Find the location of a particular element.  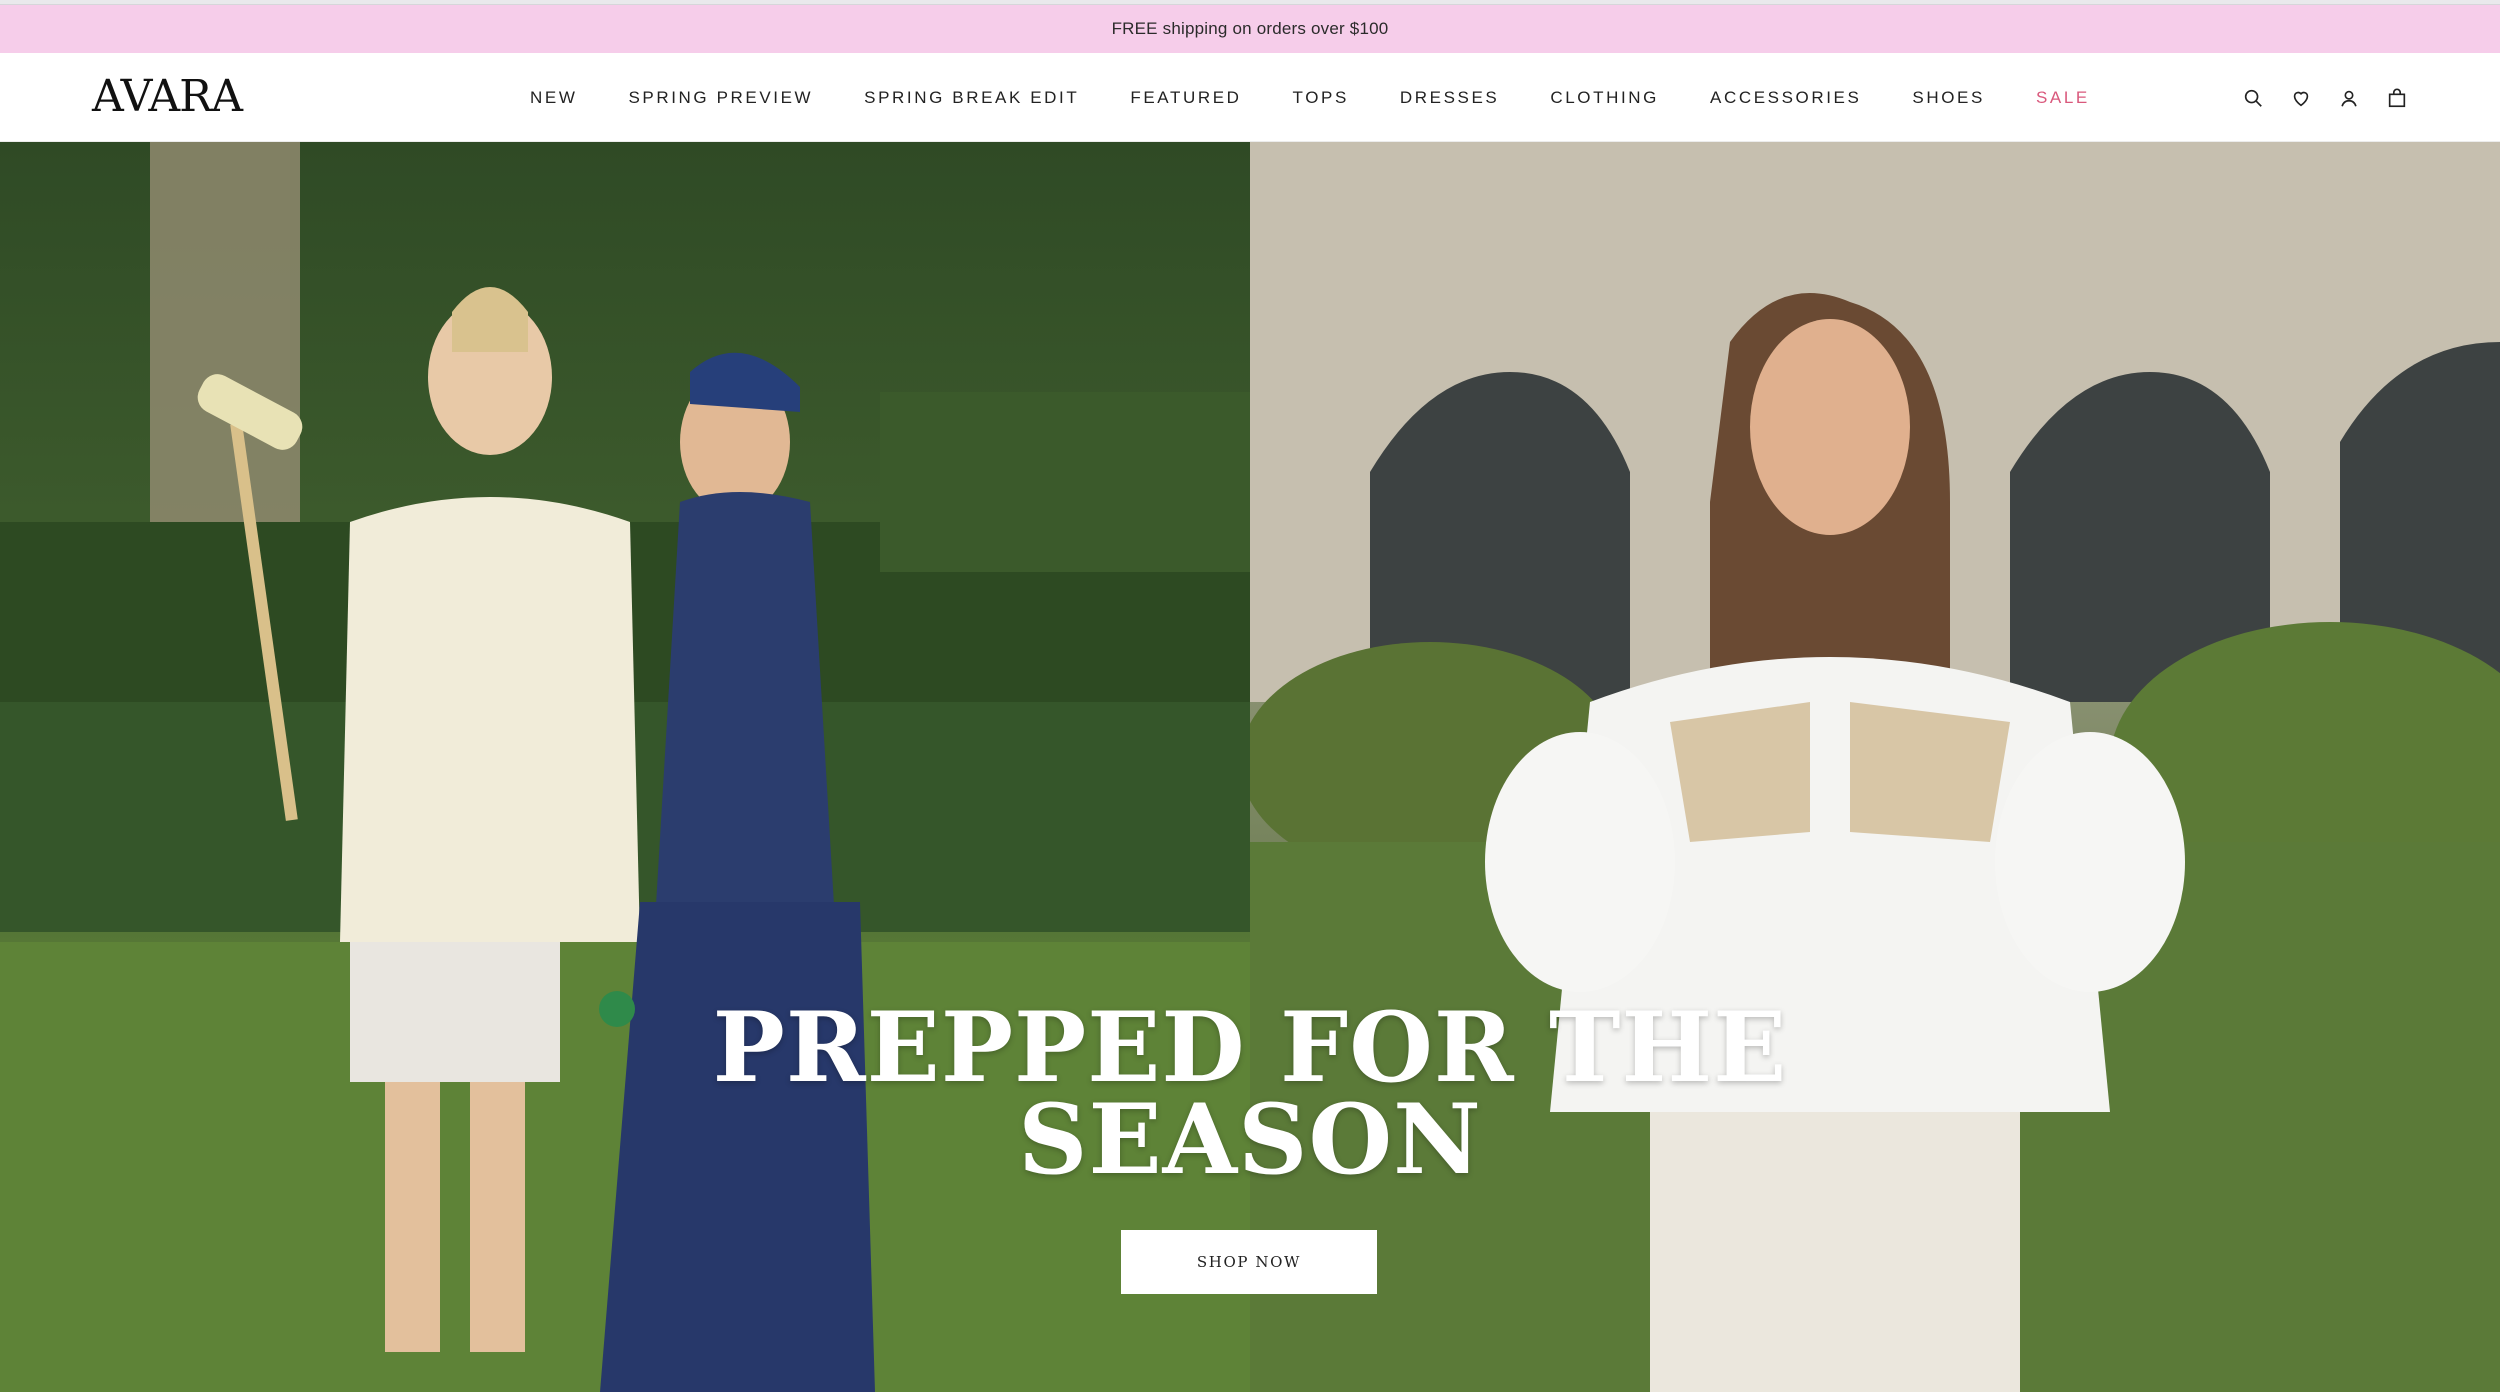

heart-icon is located at coordinates (2301, 98).